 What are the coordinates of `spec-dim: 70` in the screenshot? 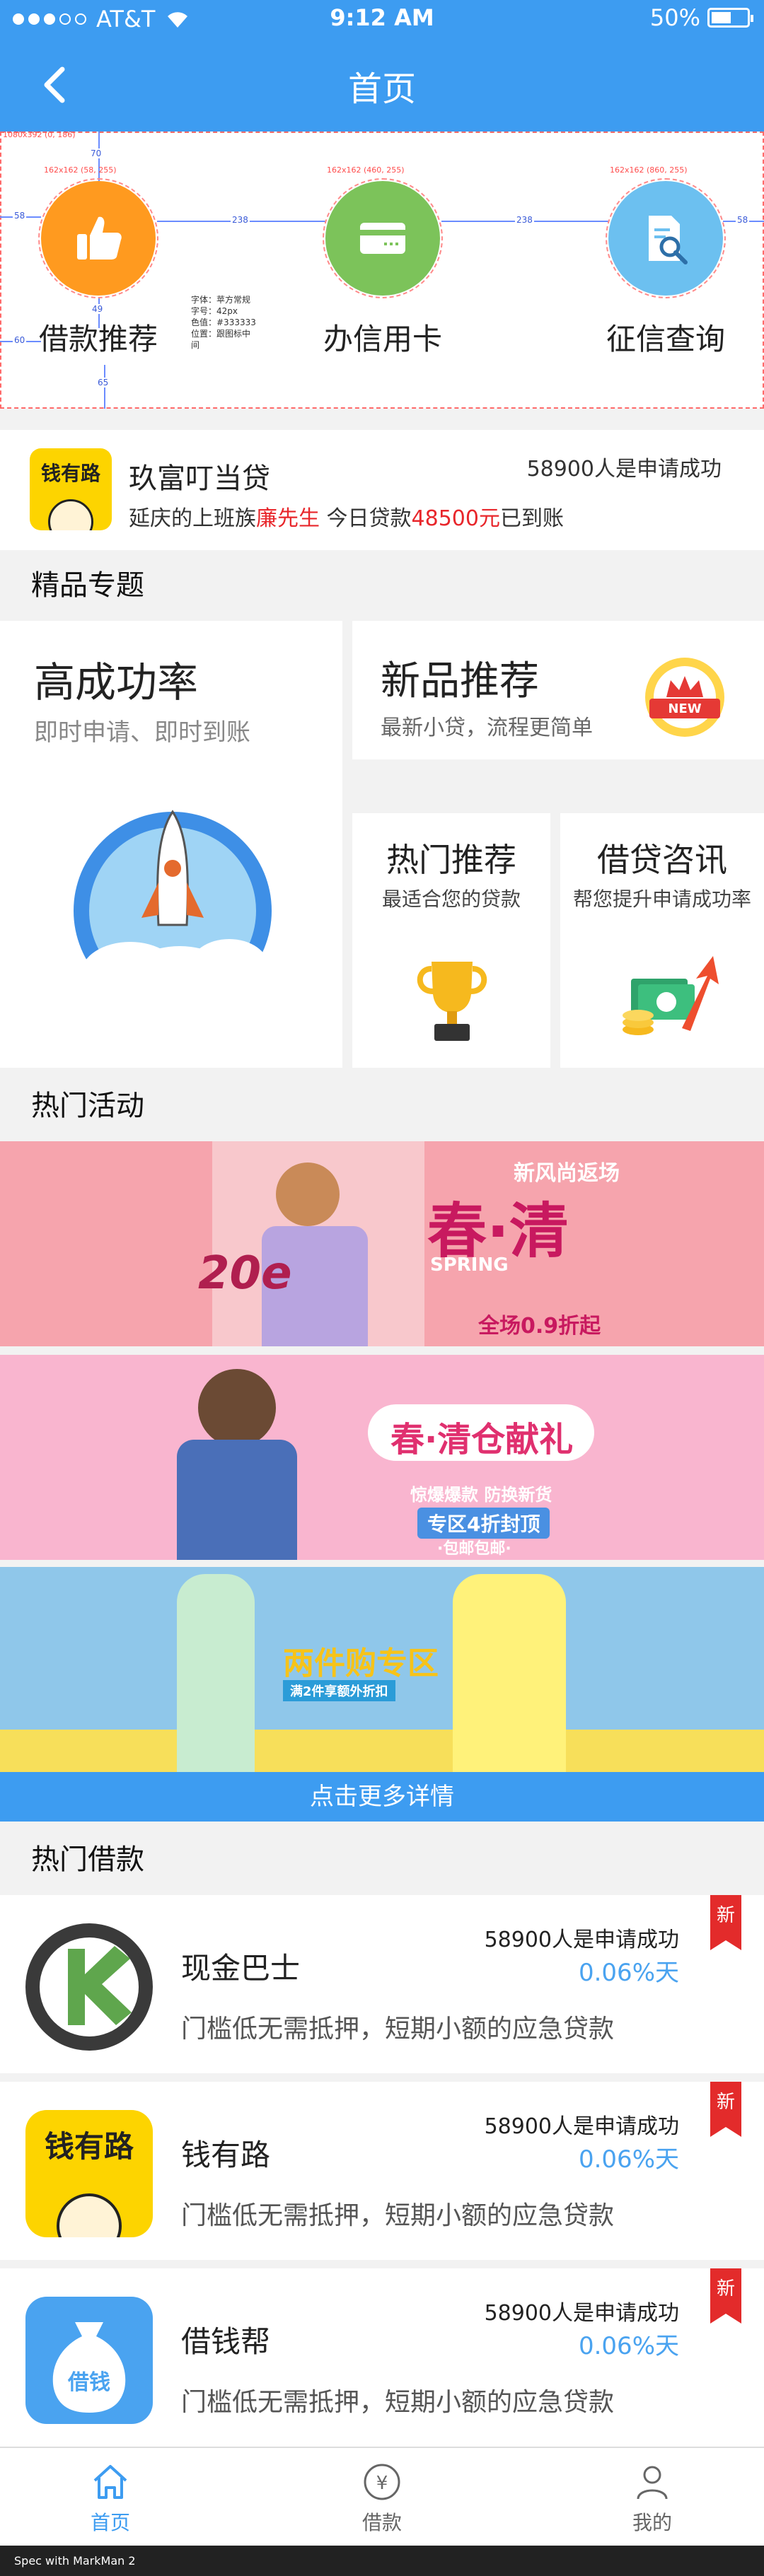 It's located at (96, 153).